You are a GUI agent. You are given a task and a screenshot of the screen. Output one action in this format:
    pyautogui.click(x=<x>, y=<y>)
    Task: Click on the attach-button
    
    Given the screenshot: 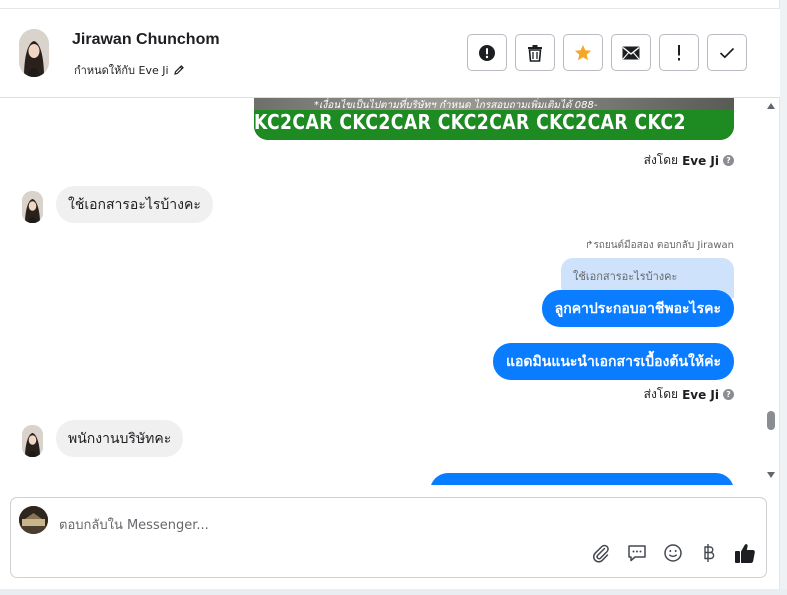 What is the action you would take?
    pyautogui.click(x=601, y=555)
    